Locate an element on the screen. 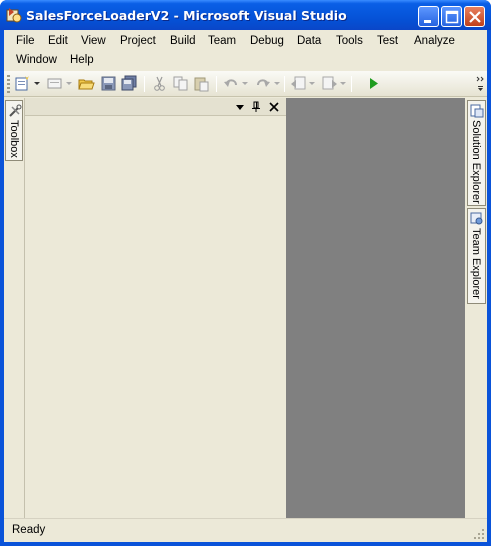  add-item-icon is located at coordinates (54, 83).